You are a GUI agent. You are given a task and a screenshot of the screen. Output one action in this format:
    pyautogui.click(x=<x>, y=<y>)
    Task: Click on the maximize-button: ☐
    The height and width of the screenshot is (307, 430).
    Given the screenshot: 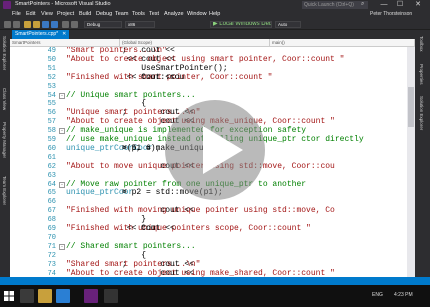 What is the action you would take?
    pyautogui.click(x=400, y=5)
    